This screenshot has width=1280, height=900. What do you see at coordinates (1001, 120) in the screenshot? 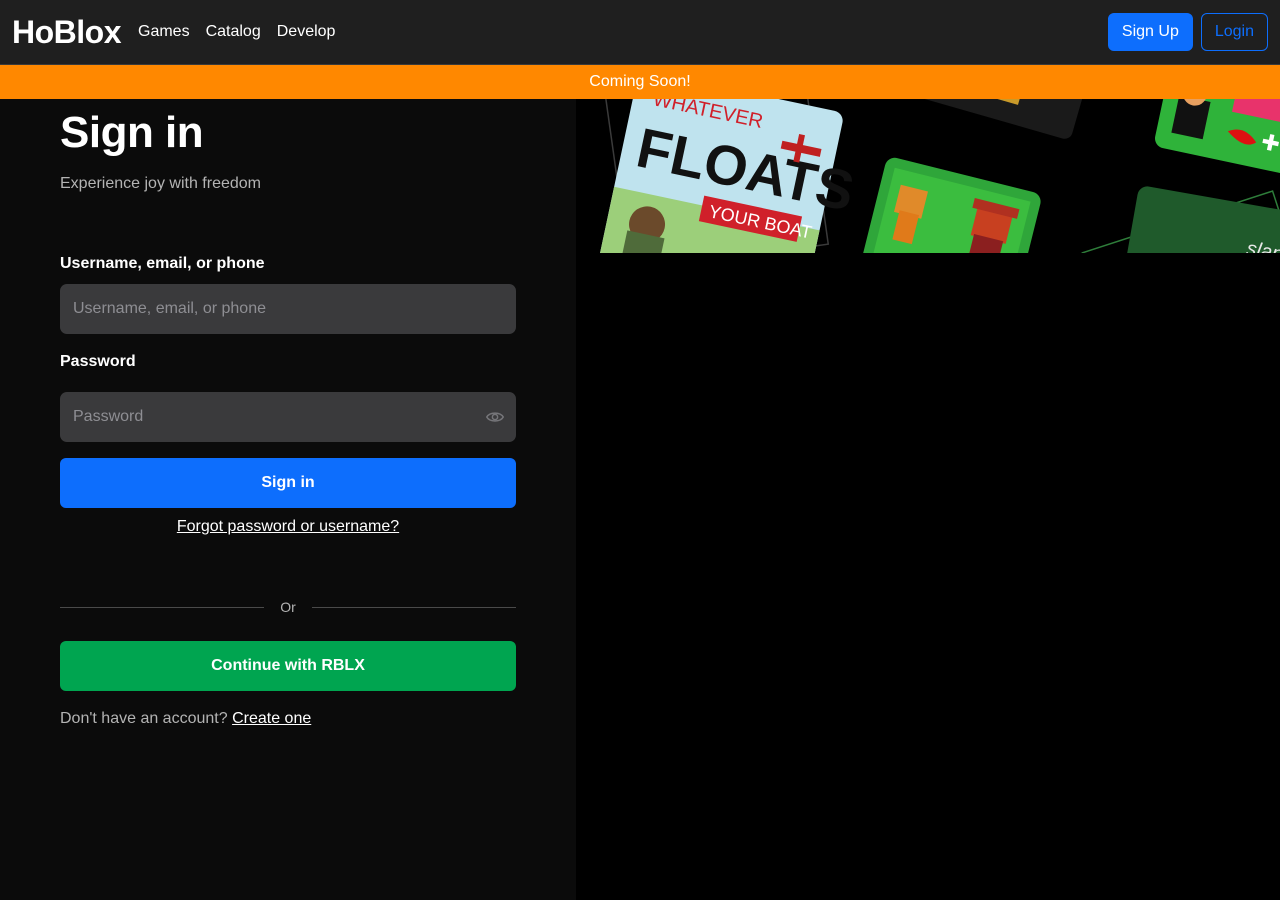
I see `game-card-dark` at bounding box center [1001, 120].